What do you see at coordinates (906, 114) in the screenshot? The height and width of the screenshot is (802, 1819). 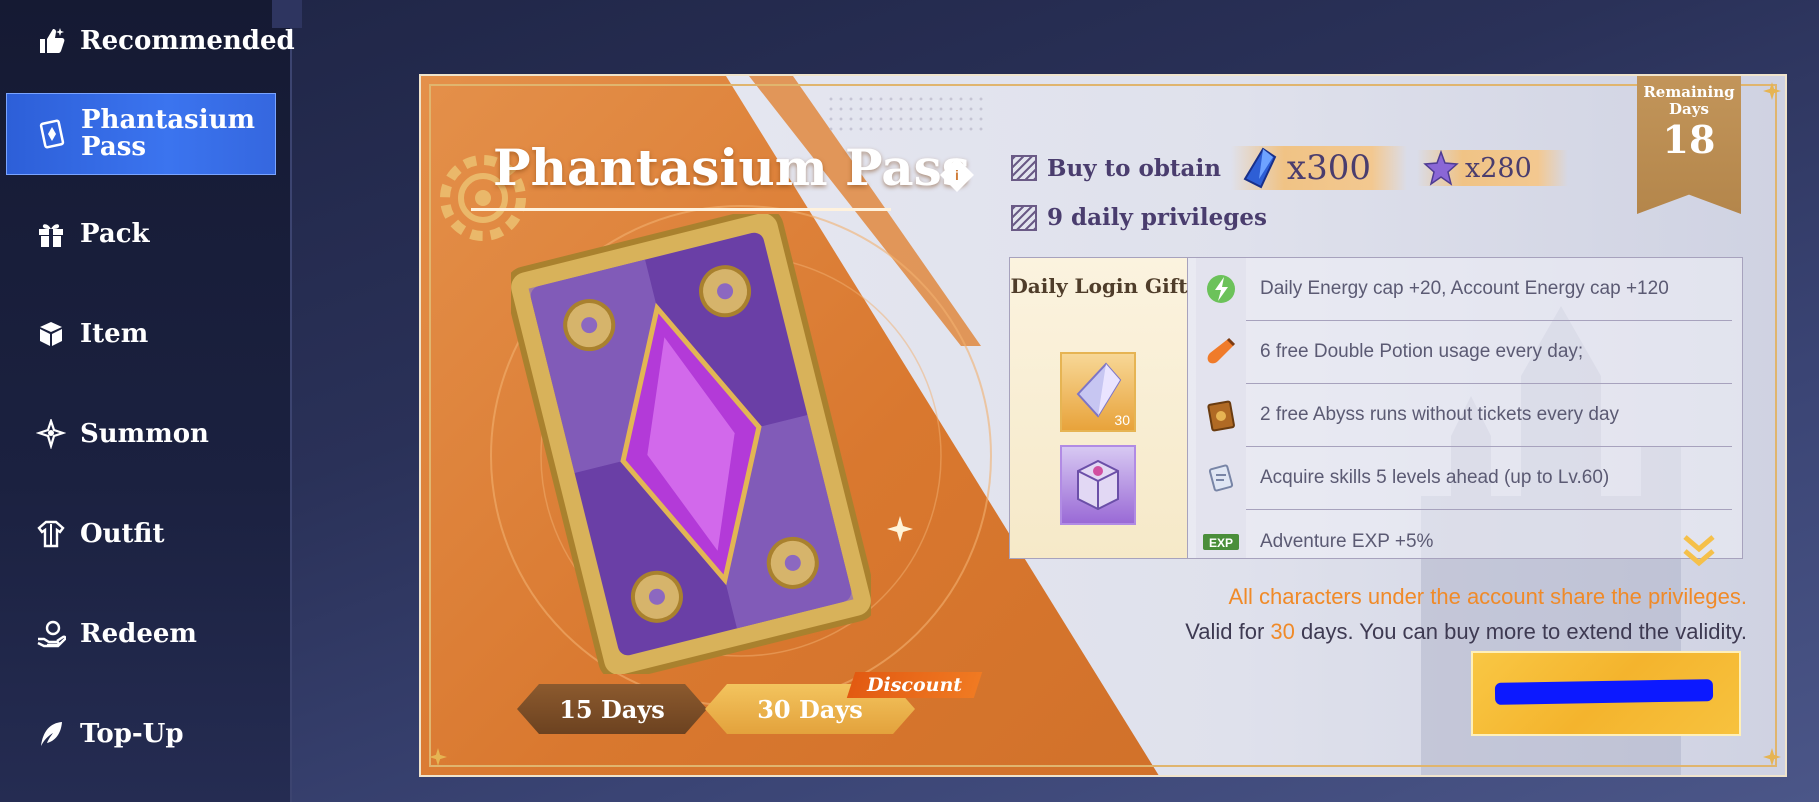 I see `dot-pattern` at bounding box center [906, 114].